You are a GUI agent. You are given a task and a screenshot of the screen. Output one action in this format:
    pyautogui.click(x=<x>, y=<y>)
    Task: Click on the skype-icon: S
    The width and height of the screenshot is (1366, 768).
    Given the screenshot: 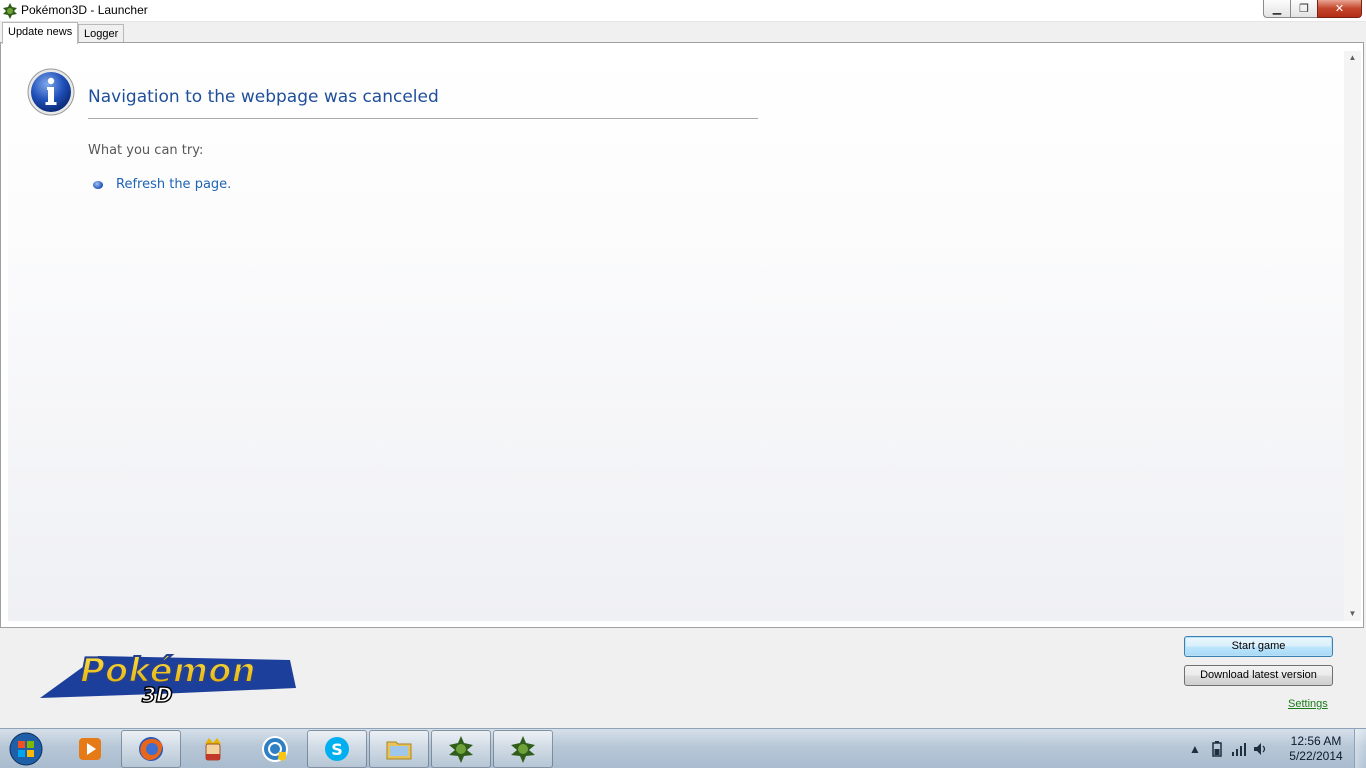 What is the action you would take?
    pyautogui.click(x=337, y=749)
    